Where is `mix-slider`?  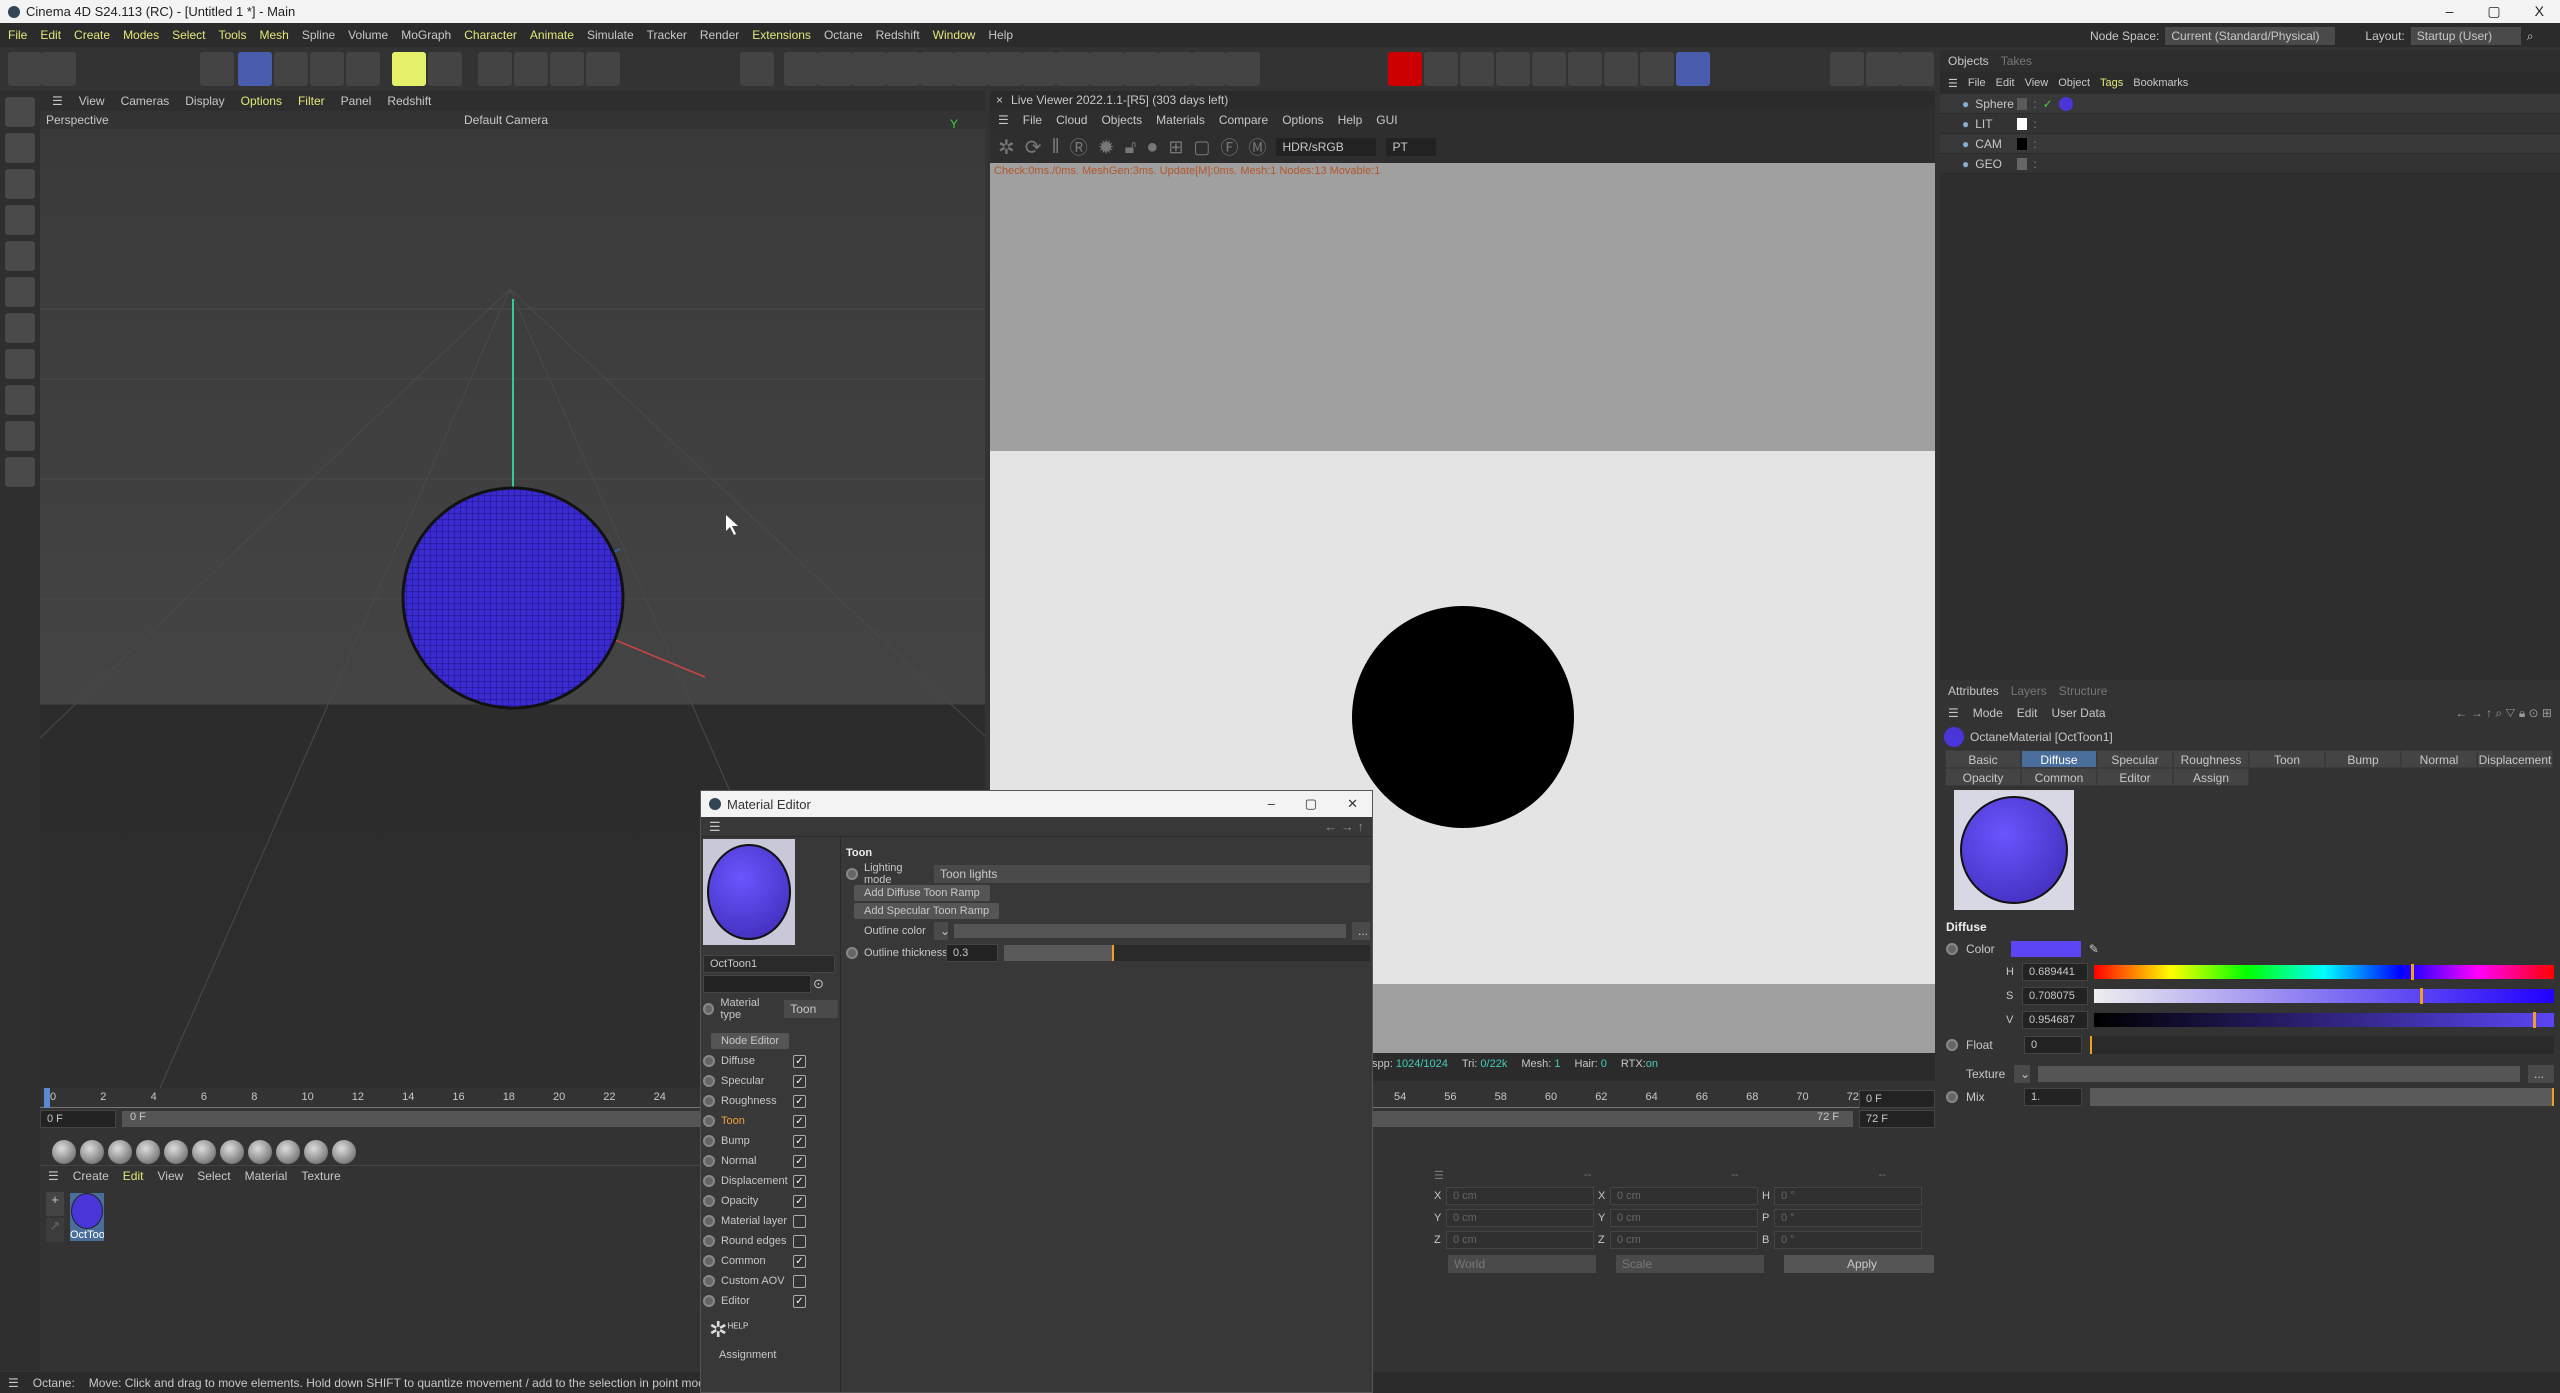
mix-slider is located at coordinates (2322, 1097).